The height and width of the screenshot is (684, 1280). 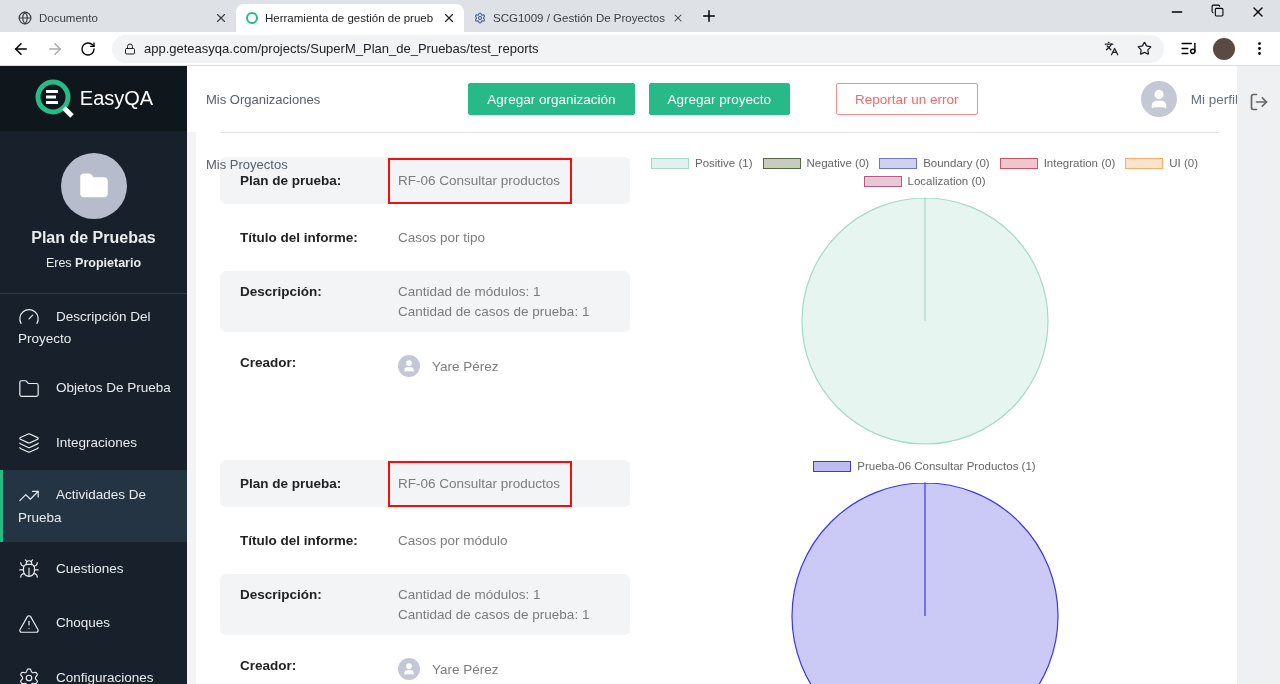 What do you see at coordinates (29, 675) in the screenshot?
I see `settings-icon` at bounding box center [29, 675].